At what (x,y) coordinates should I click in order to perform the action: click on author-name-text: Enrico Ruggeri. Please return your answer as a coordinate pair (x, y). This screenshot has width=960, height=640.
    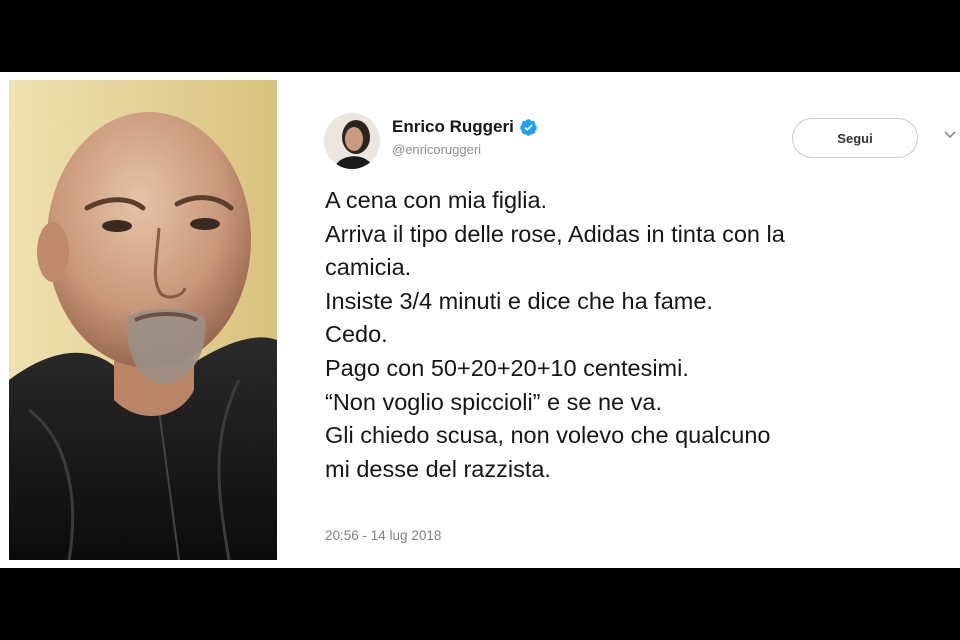
    Looking at the image, I should click on (453, 126).